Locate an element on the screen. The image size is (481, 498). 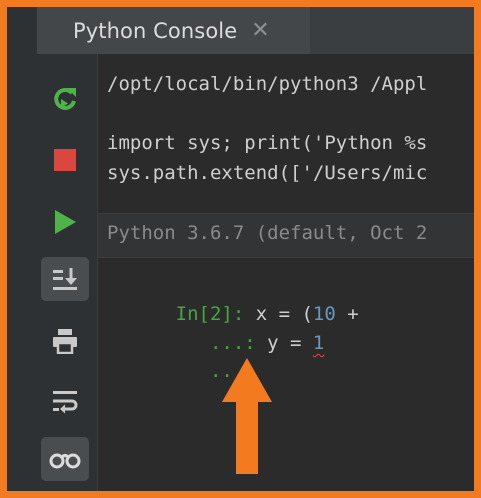
number-literal: 1 is located at coordinates (318, 343).